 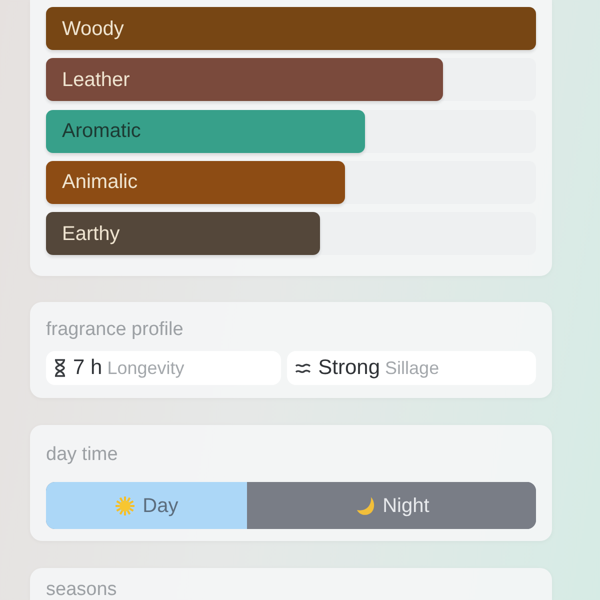 What do you see at coordinates (101, 131) in the screenshot?
I see `accord-label: Aromatic` at bounding box center [101, 131].